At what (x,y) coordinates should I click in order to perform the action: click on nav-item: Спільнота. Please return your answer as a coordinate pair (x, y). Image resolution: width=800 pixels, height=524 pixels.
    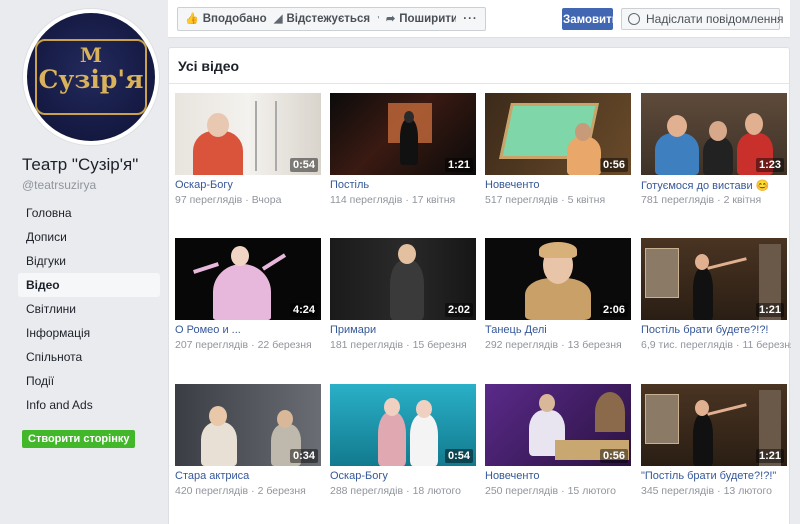
    Looking at the image, I should click on (89, 357).